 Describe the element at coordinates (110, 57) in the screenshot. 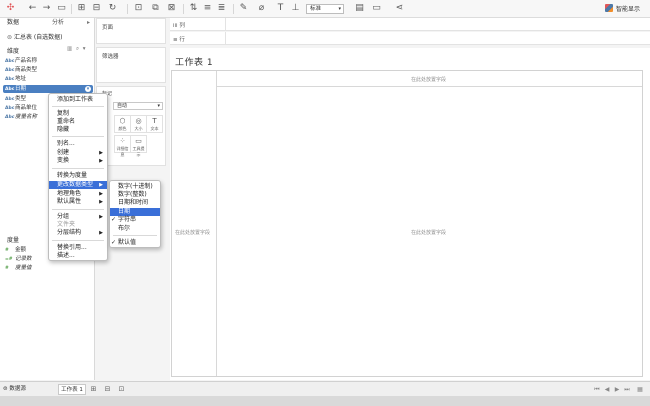

I see `filters-title: 筛选器` at that location.